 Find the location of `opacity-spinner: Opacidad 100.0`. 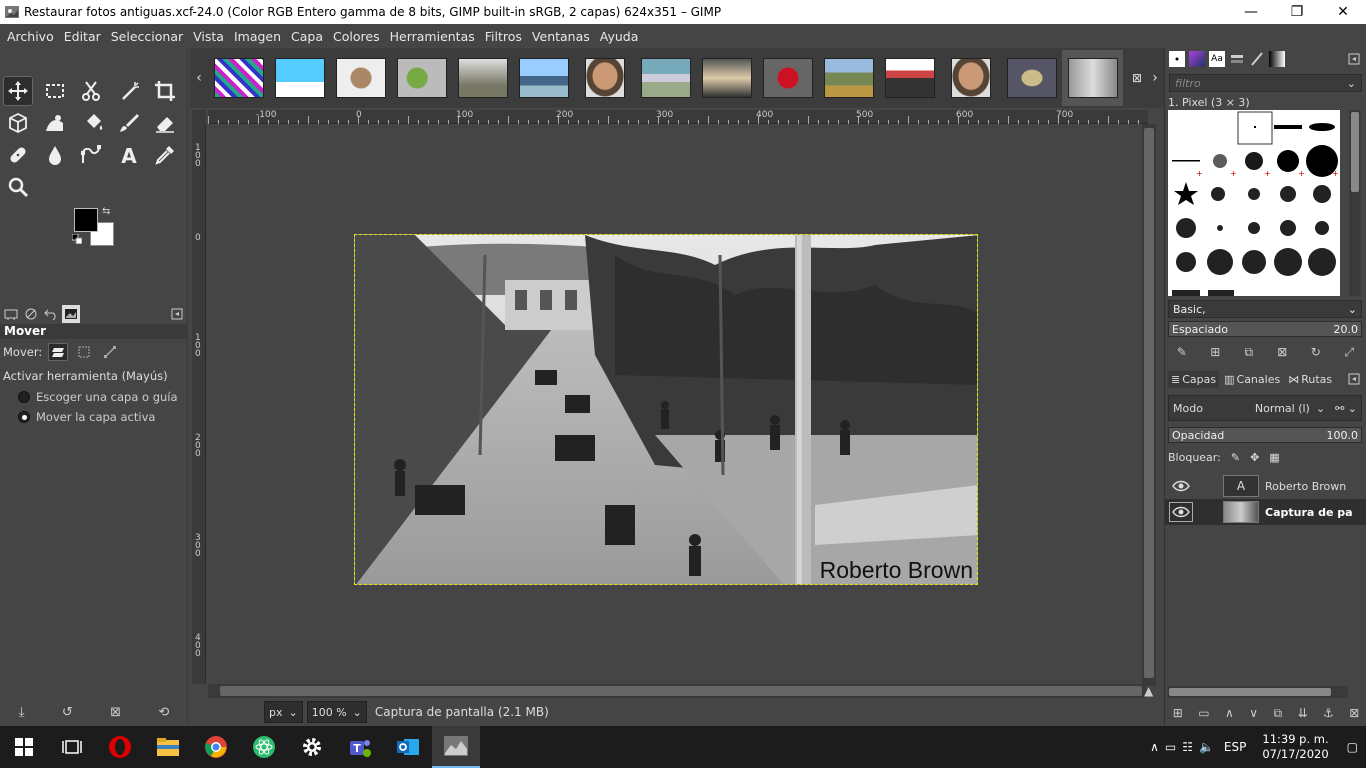

opacity-spinner: Opacidad 100.0 is located at coordinates (1265, 435).